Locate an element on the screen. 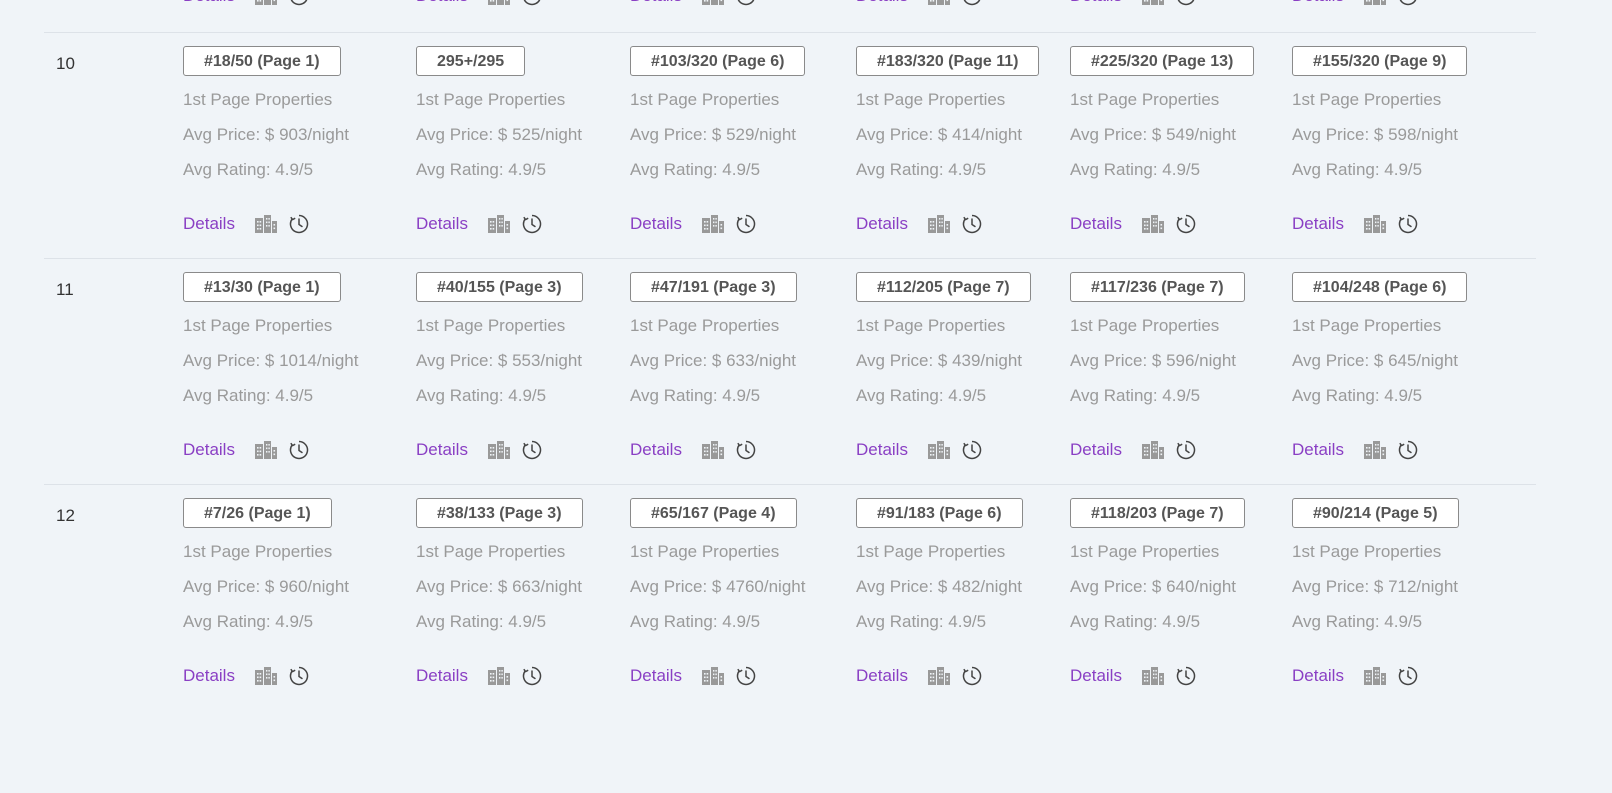 The image size is (1612, 793). rank-badge: #13/30 (Page 1) is located at coordinates (262, 287).